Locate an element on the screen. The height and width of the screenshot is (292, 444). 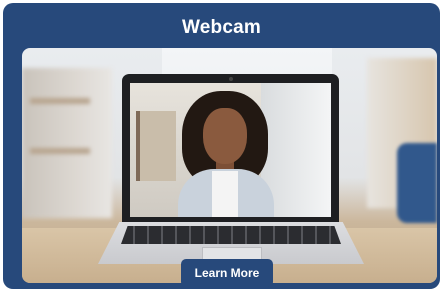
screen-background-shelf is located at coordinates (156, 146).